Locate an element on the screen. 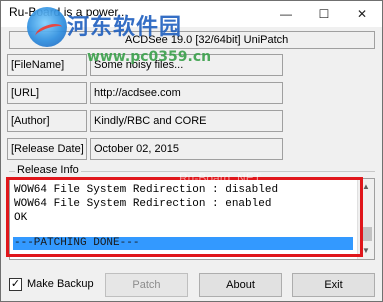 Image resolution: width=383 pixels, height=302 pixels. make-backup-label: Make Backup is located at coordinates (60, 284).